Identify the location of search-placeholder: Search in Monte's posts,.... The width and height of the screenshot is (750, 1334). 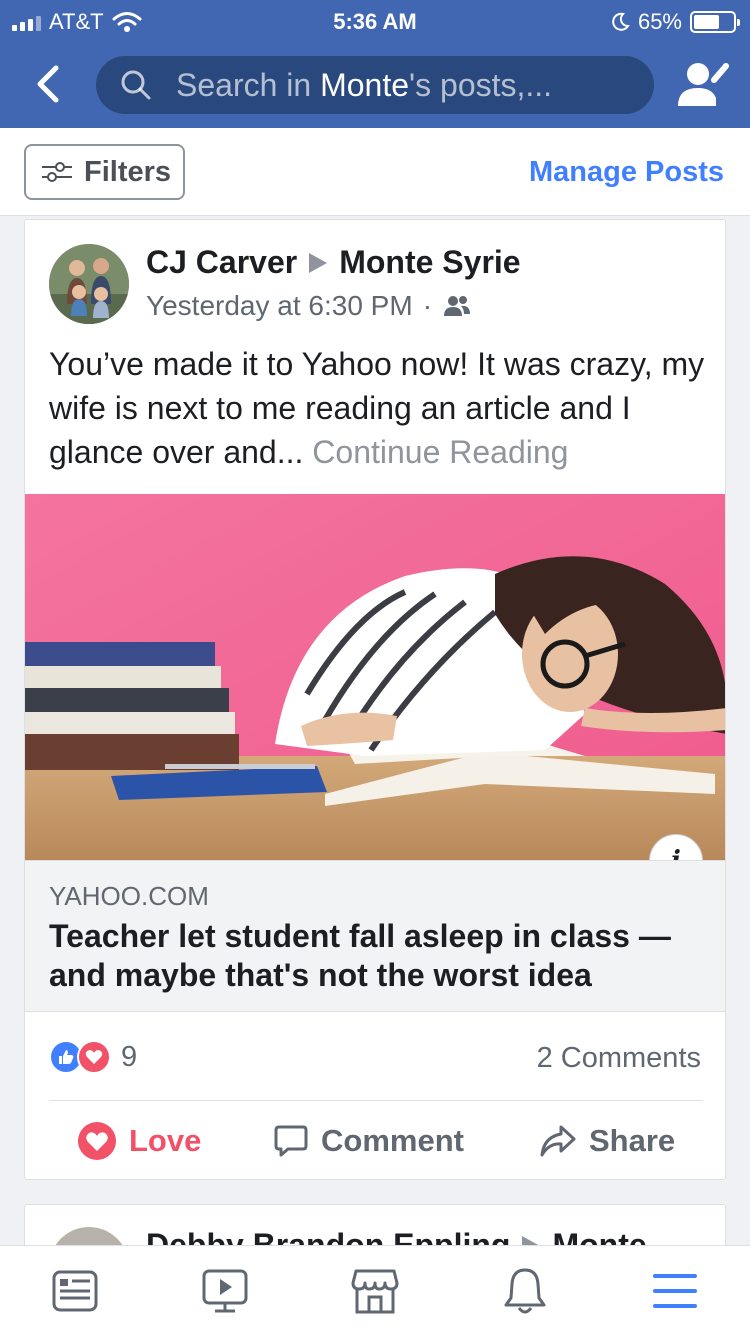
(364, 84).